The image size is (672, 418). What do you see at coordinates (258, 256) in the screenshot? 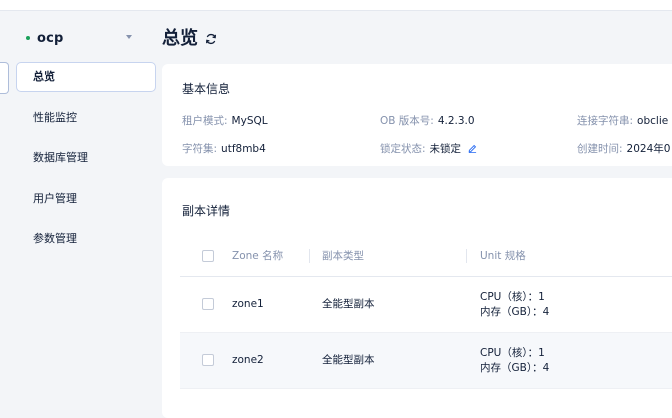
I see `column-header-zone: Zone 名称` at bounding box center [258, 256].